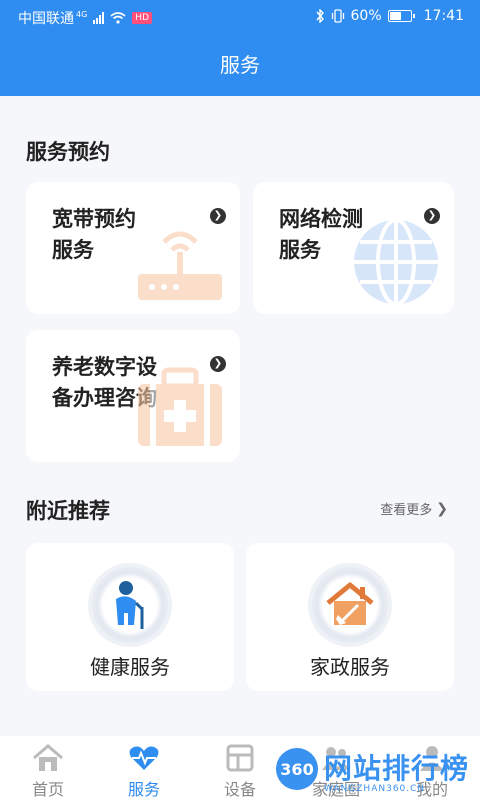 The image size is (480, 800). I want to click on hd-badge: HD, so click(142, 18).